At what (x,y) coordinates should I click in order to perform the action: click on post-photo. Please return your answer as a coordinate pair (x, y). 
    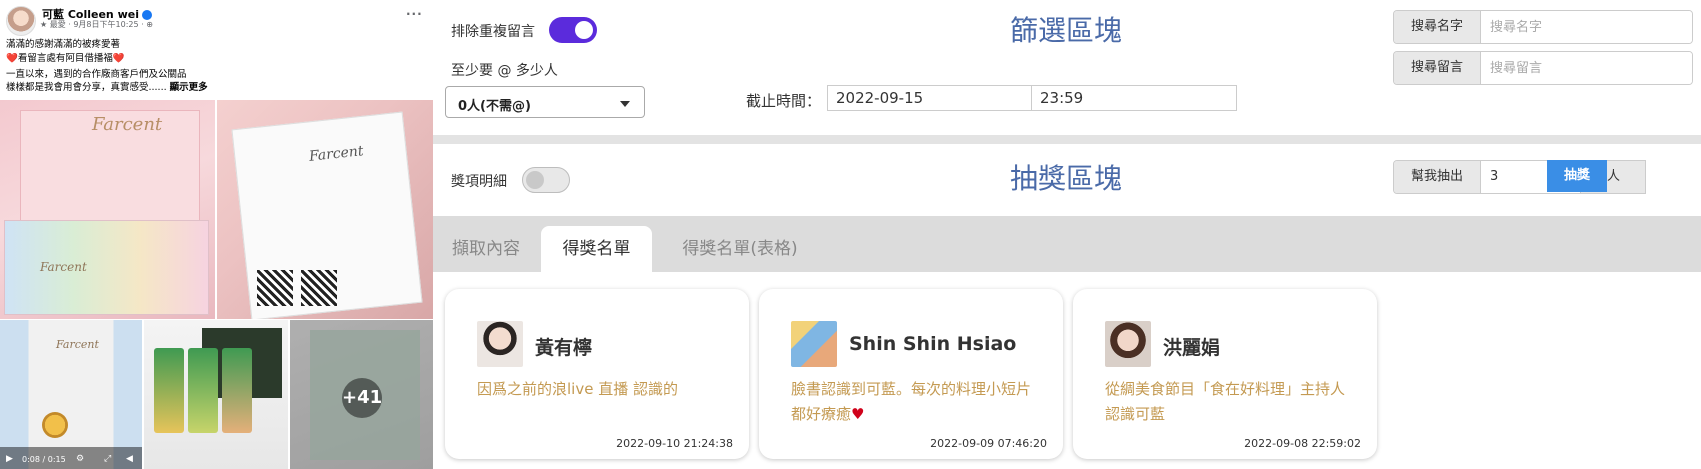
    Looking at the image, I should click on (216, 394).